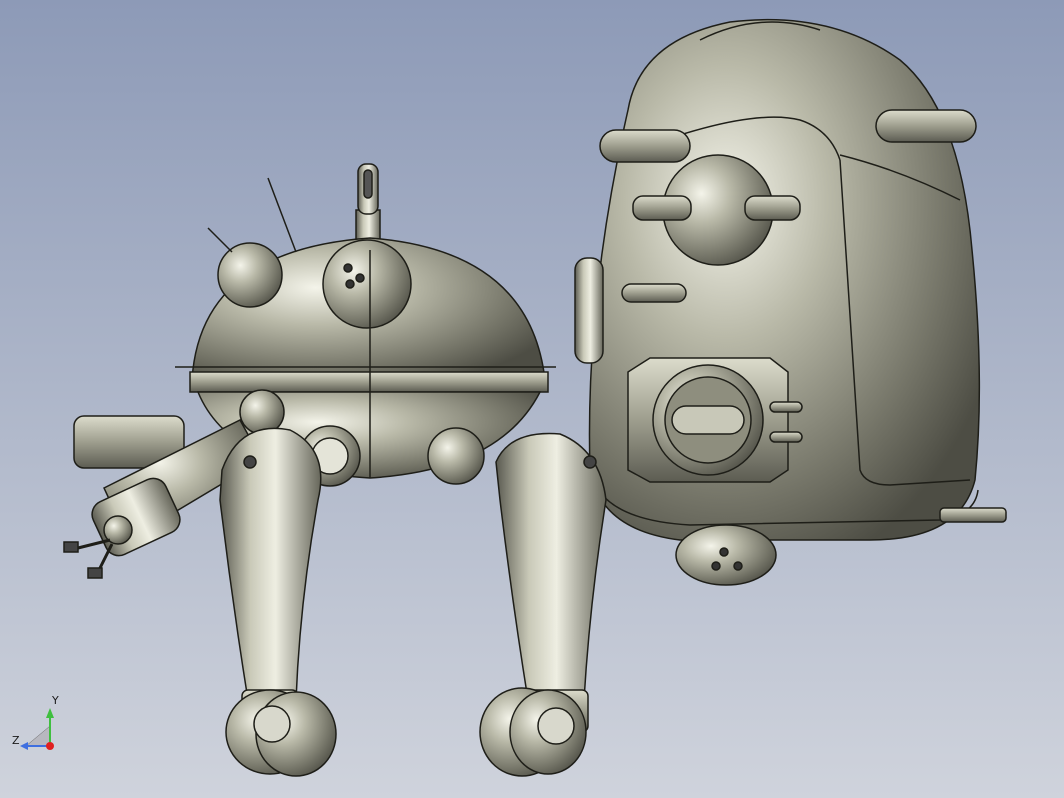 The width and height of the screenshot is (1064, 798). I want to click on rear-leg, so click(543, 604).